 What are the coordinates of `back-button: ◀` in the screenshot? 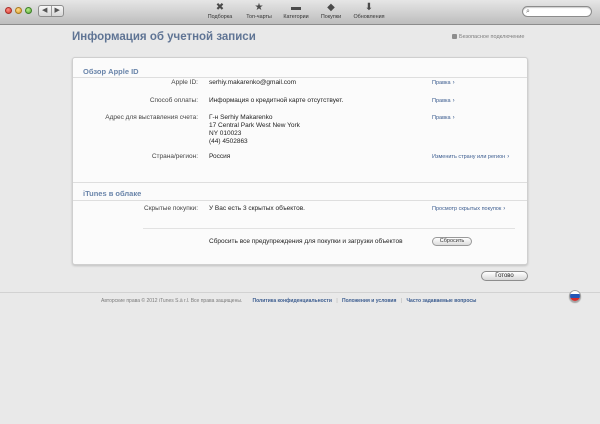 It's located at (45, 11).